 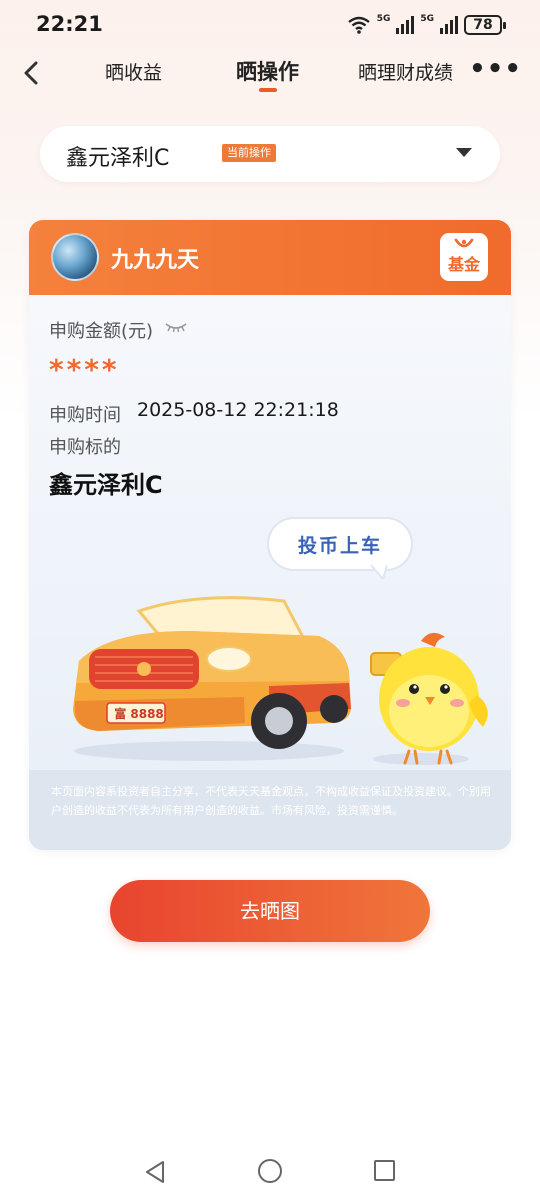 I want to click on flame-icon, so click(x=464, y=243).